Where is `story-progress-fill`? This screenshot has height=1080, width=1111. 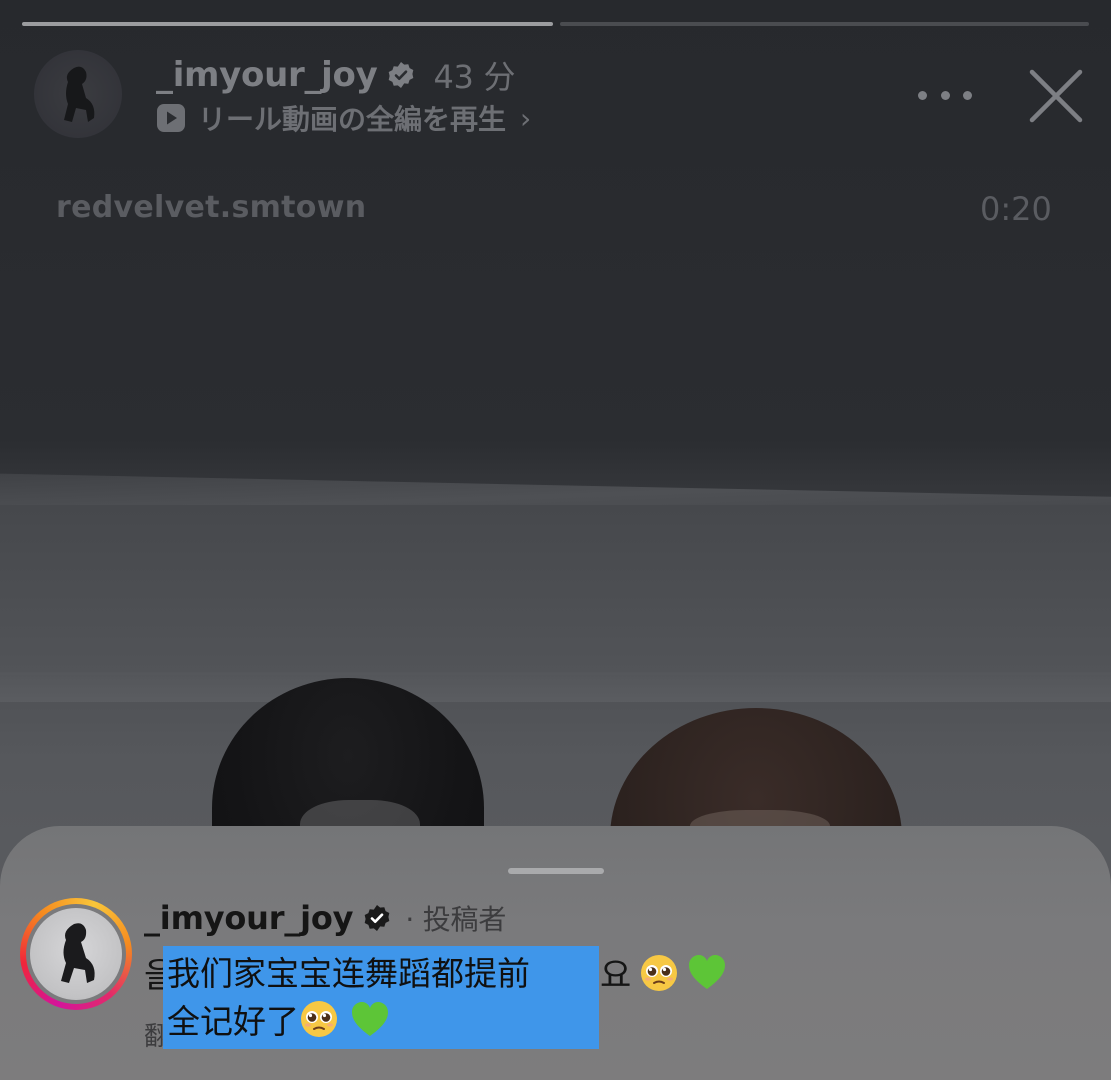
story-progress-fill is located at coordinates (287, 24).